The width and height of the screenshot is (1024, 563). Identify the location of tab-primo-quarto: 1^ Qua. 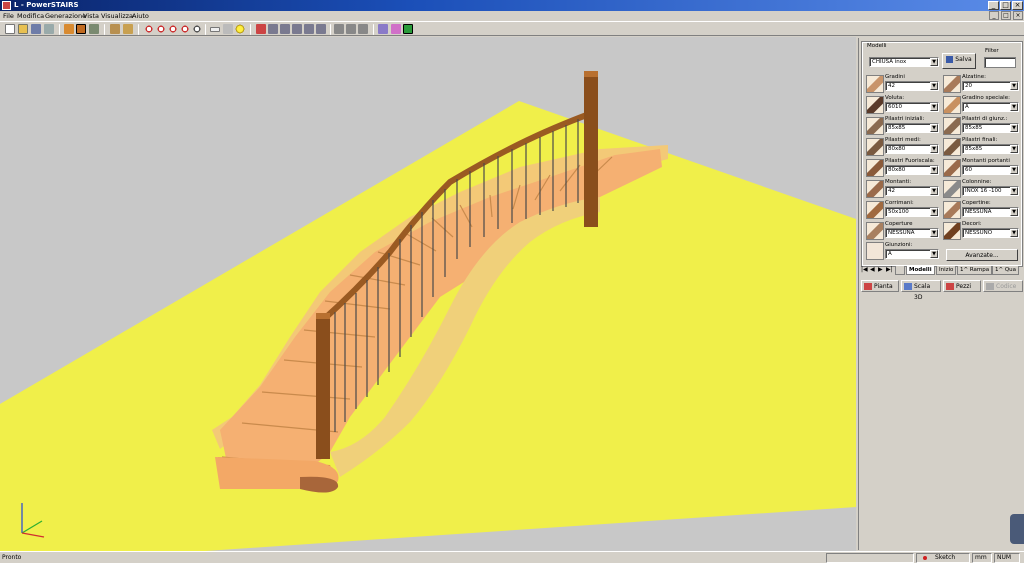
(1006, 270).